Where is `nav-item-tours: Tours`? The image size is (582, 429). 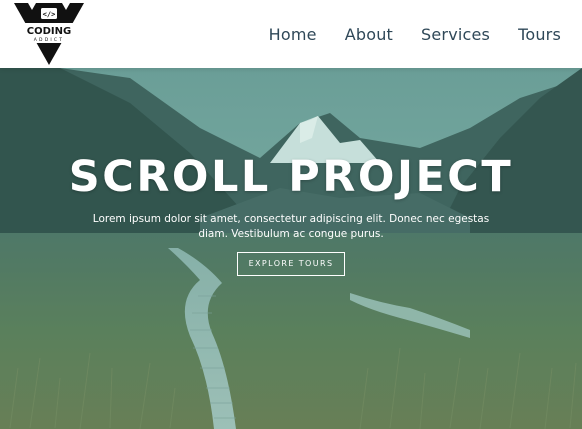
nav-item-tours: Tours is located at coordinates (539, 34).